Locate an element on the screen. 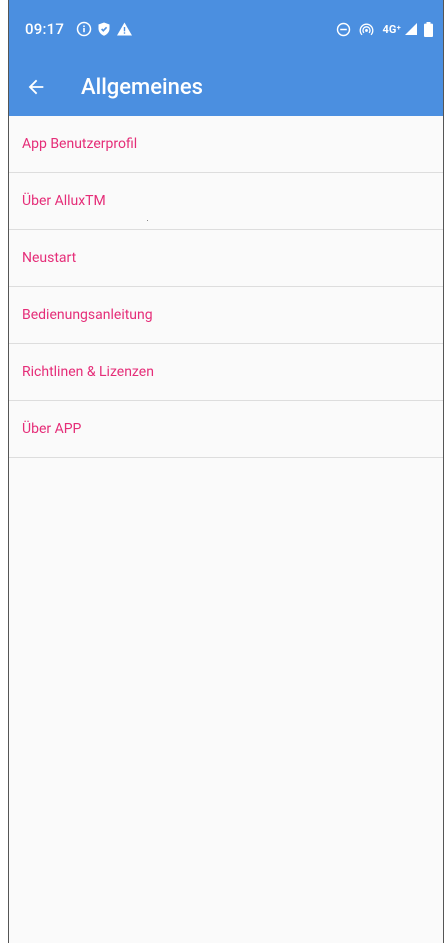 The width and height of the screenshot is (444, 943). app-bar: Allgemeines is located at coordinates (226, 87).